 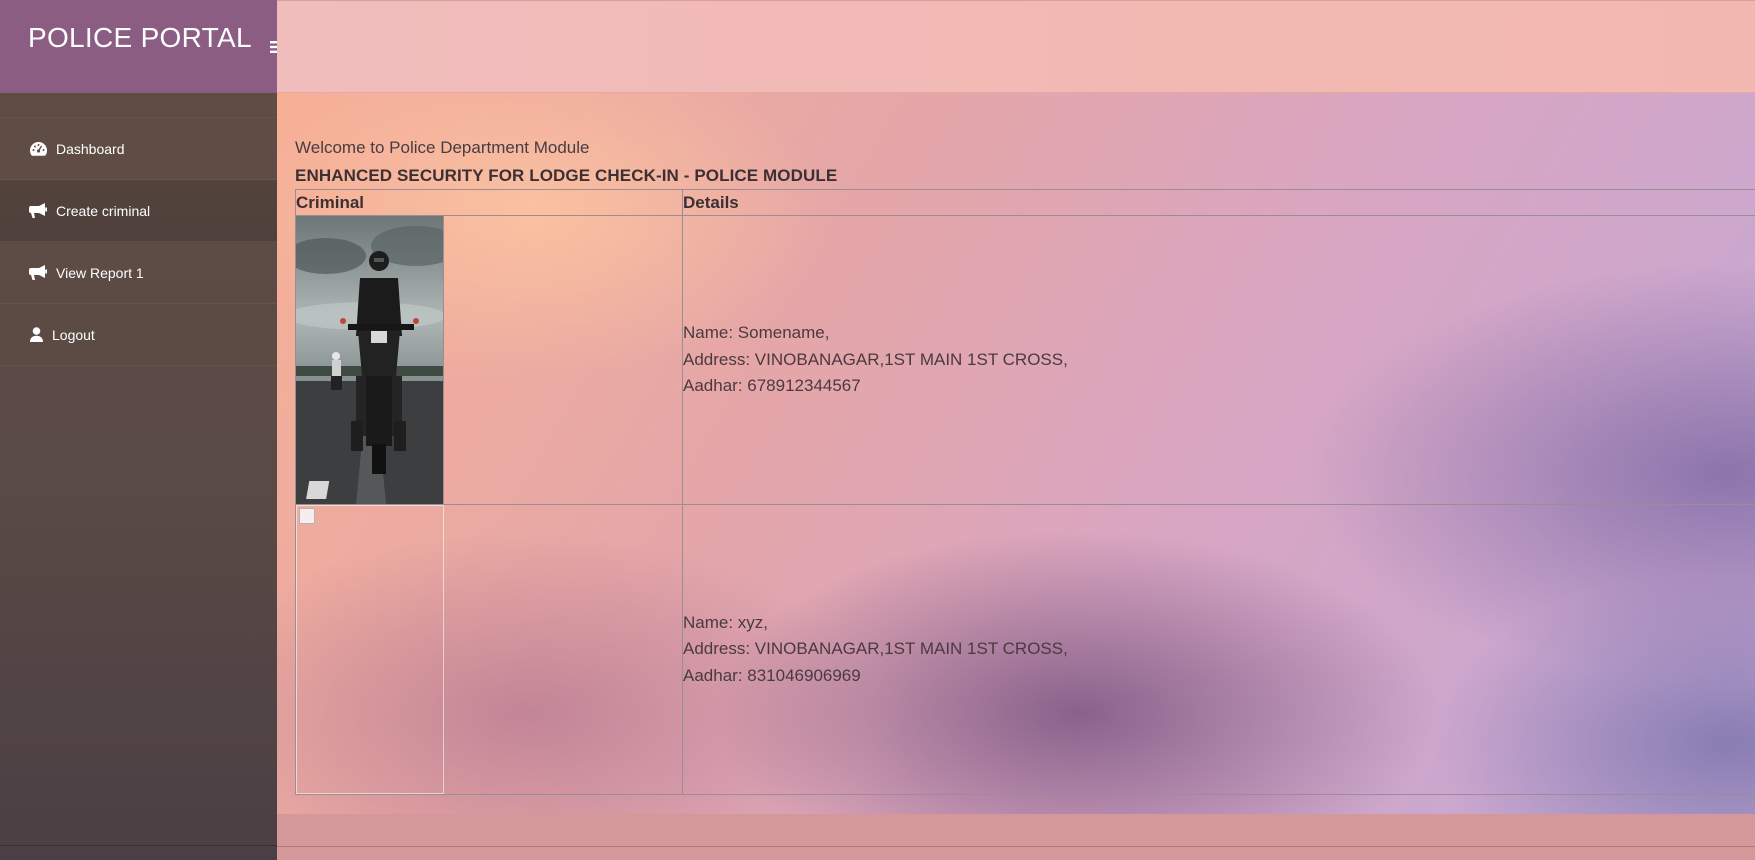 What do you see at coordinates (726, 622) in the screenshot?
I see `criminal-name: Name: xyz,` at bounding box center [726, 622].